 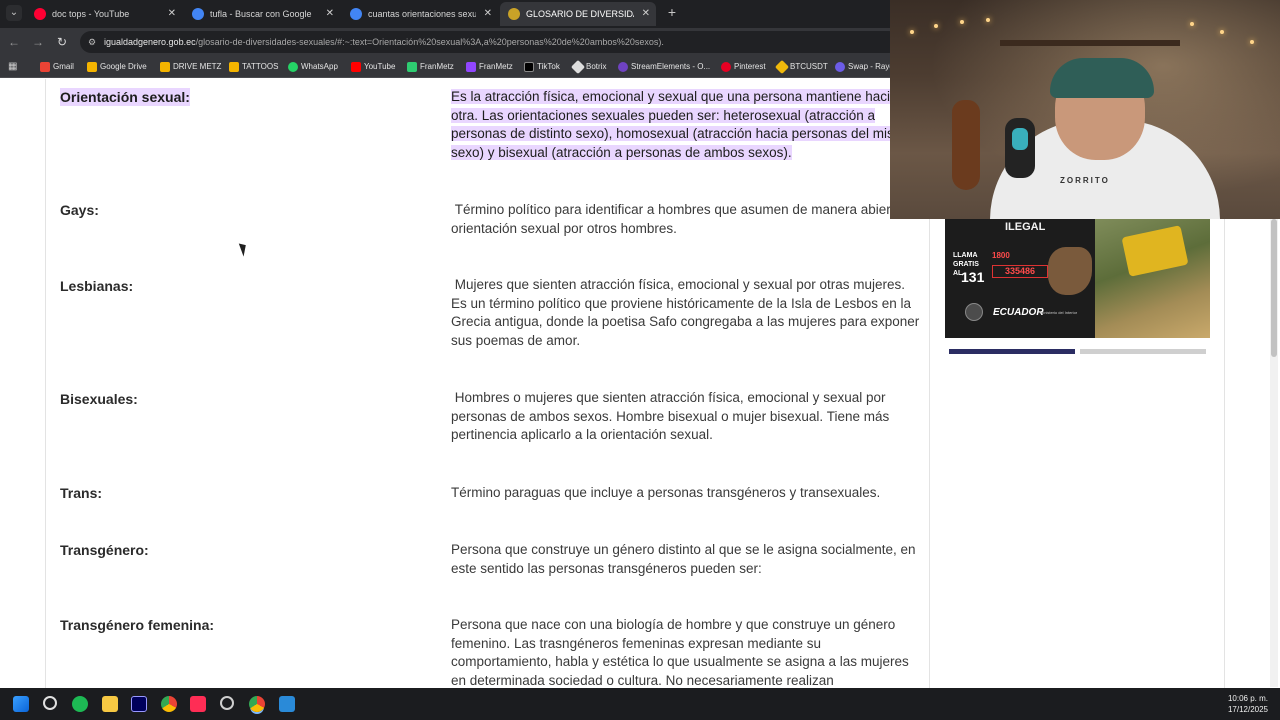 I want to click on bookmark-tiktok: TikTok, so click(x=542, y=66).